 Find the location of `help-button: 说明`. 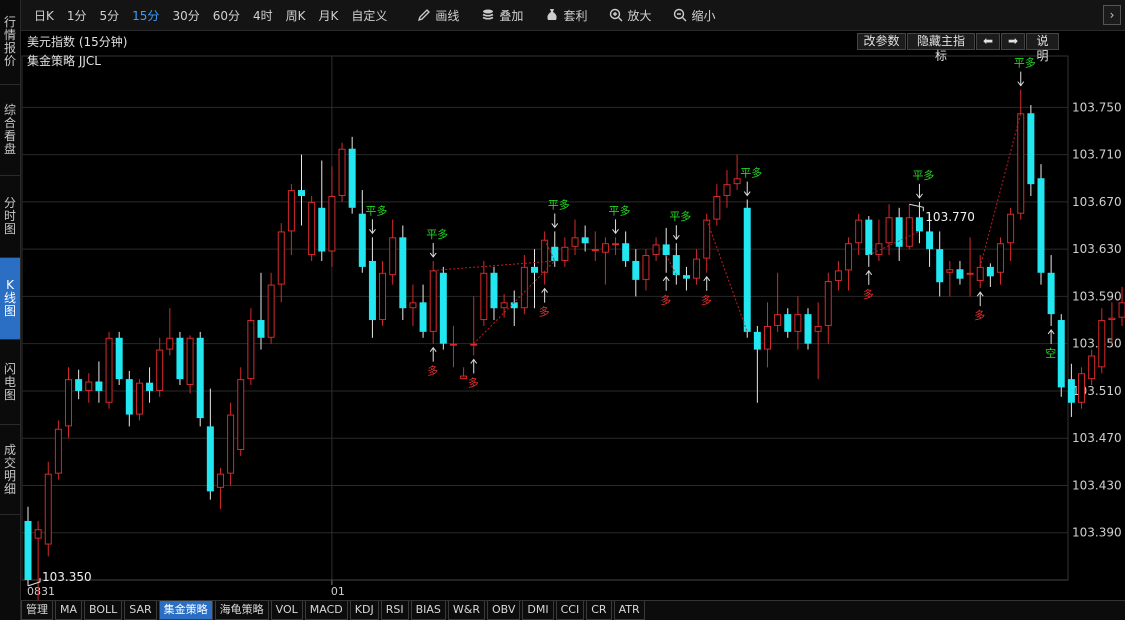

help-button: 说明 is located at coordinates (1042, 48).